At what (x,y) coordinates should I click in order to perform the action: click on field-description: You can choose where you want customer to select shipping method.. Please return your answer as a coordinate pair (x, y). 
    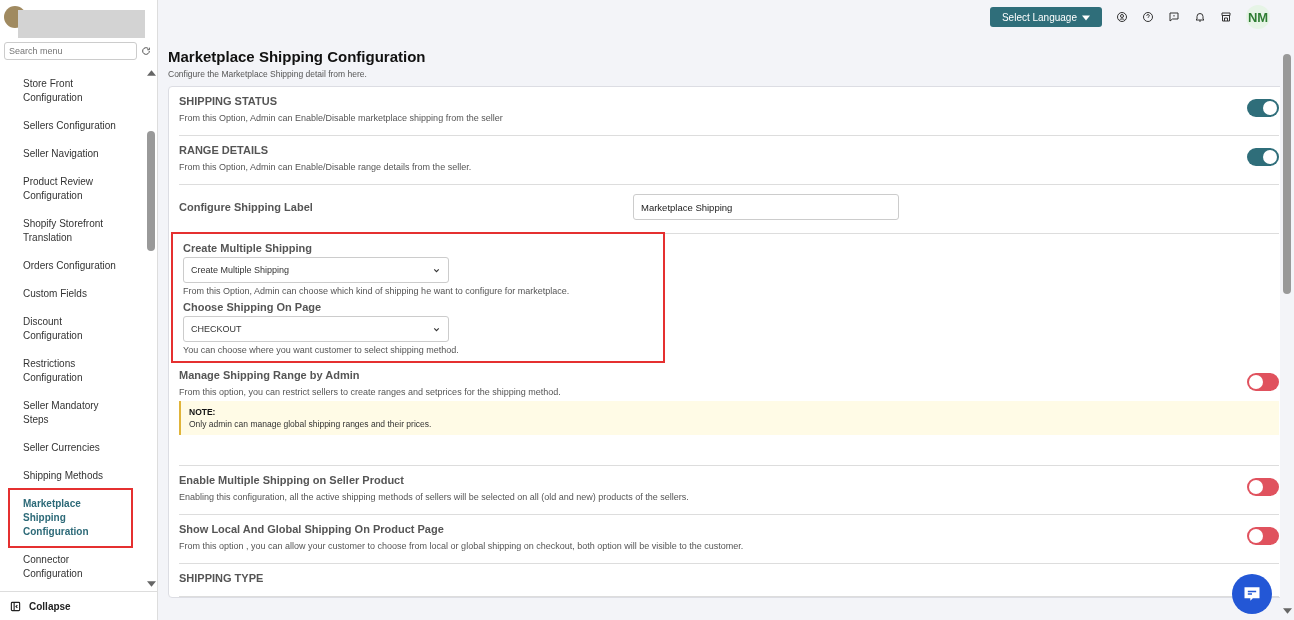
    Looking at the image, I should click on (321, 350).